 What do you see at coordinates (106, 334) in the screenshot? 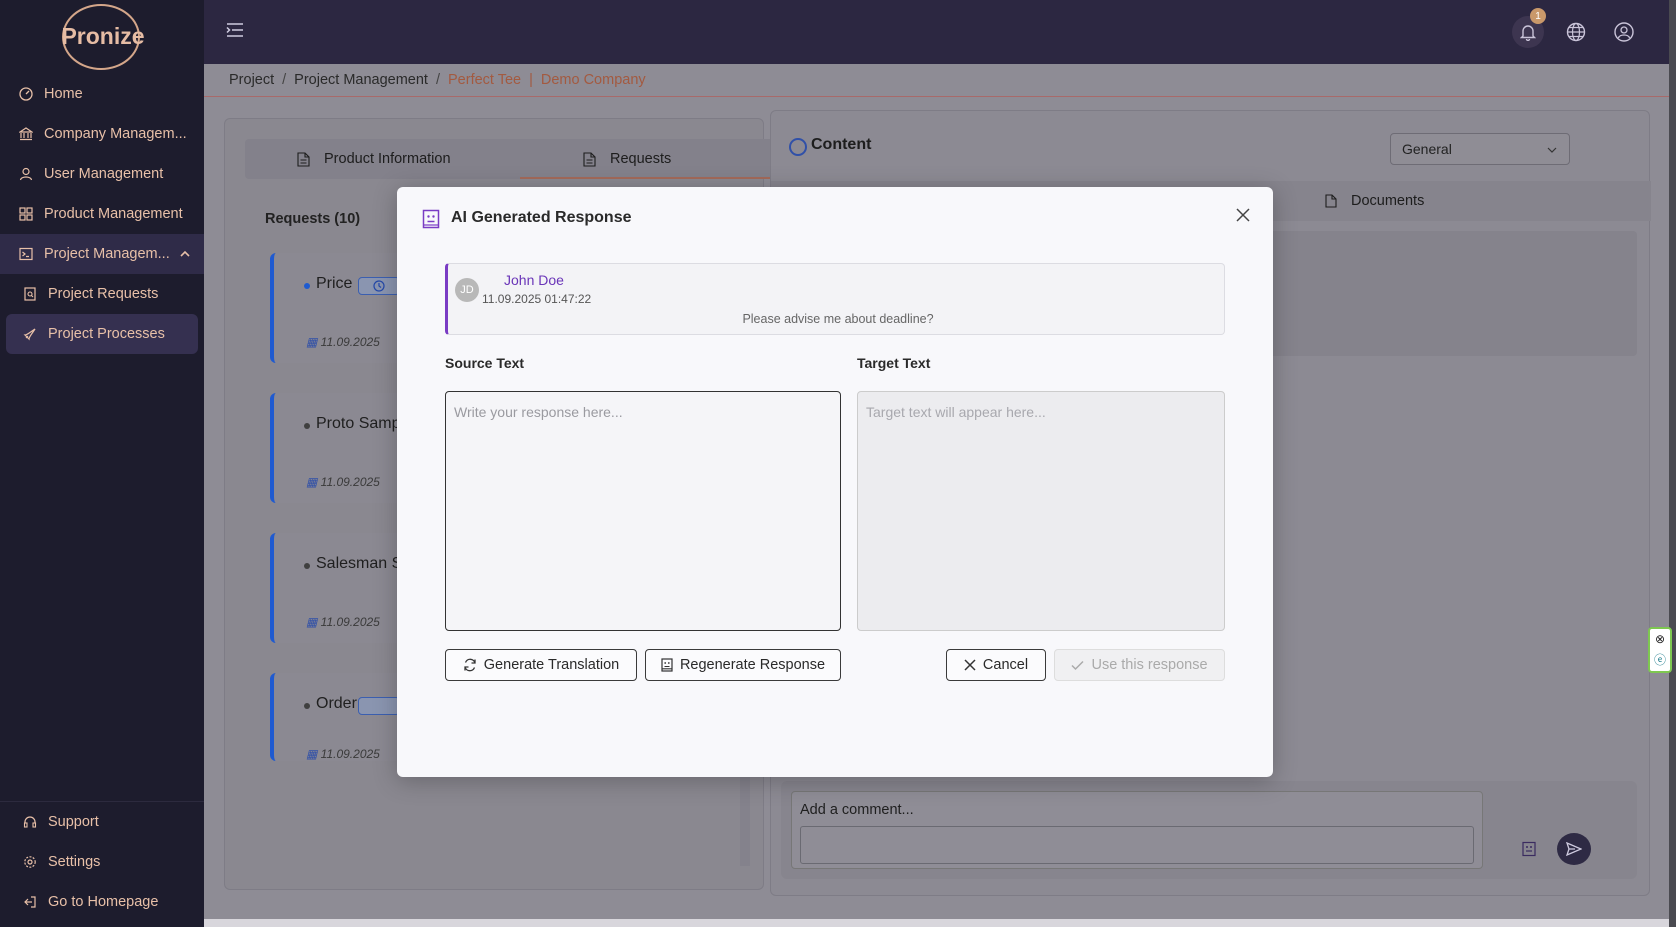
I see `sidebar-item-label: Project Processes` at bounding box center [106, 334].